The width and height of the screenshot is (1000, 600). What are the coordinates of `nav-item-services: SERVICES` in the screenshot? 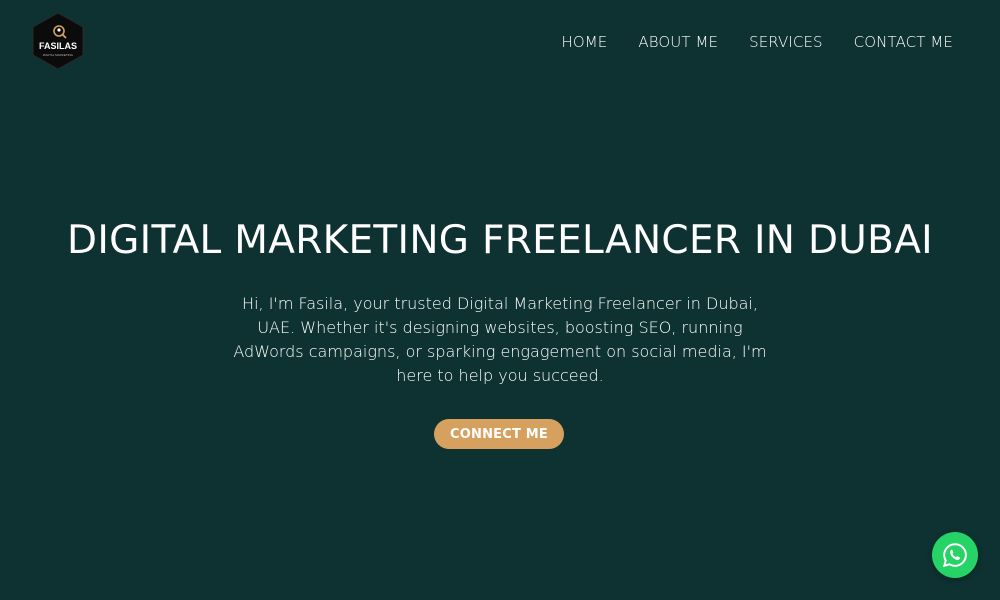 It's located at (786, 41).